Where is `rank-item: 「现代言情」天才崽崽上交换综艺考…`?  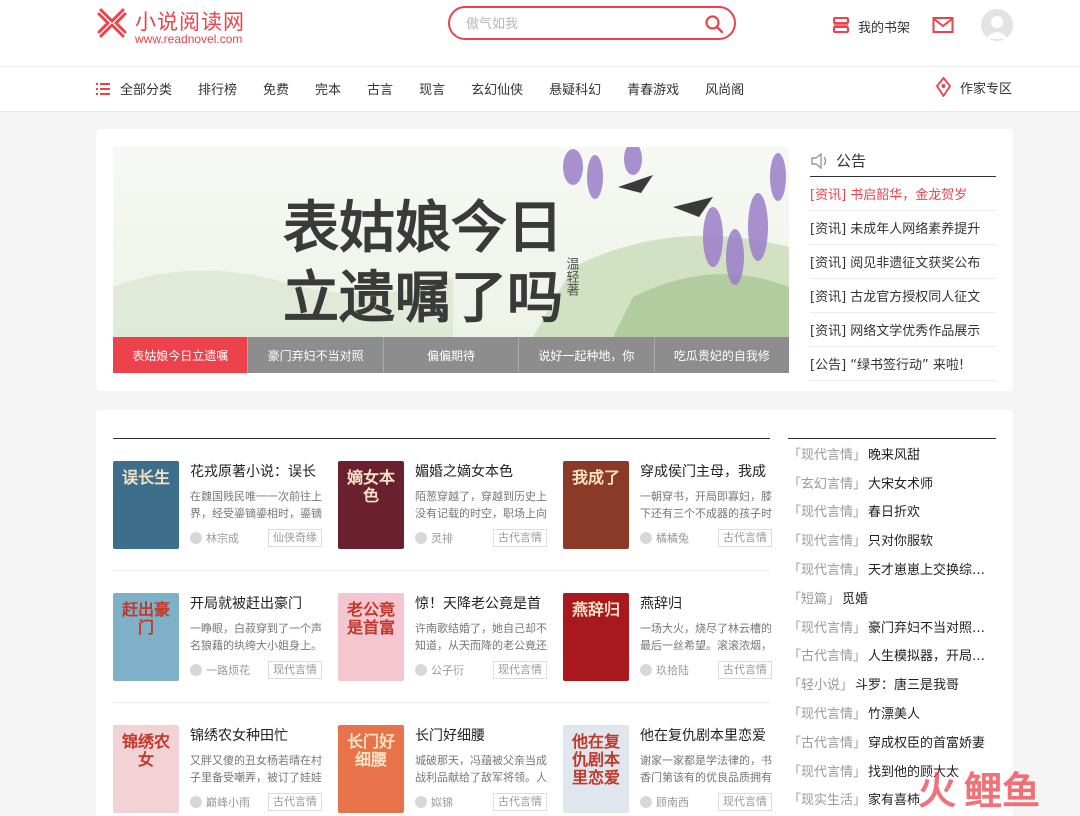 rank-item: 「现代言情」天才崽崽上交换综艺考… is located at coordinates (892, 568).